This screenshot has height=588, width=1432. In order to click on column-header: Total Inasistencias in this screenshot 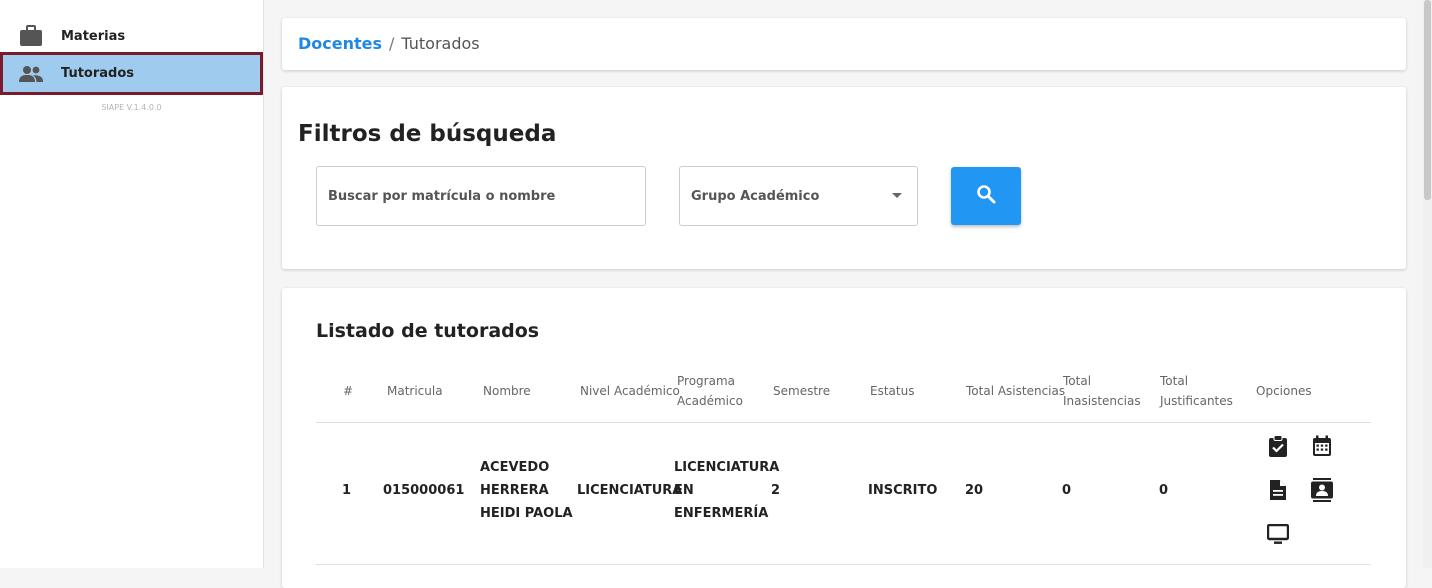, I will do `click(1102, 391)`.